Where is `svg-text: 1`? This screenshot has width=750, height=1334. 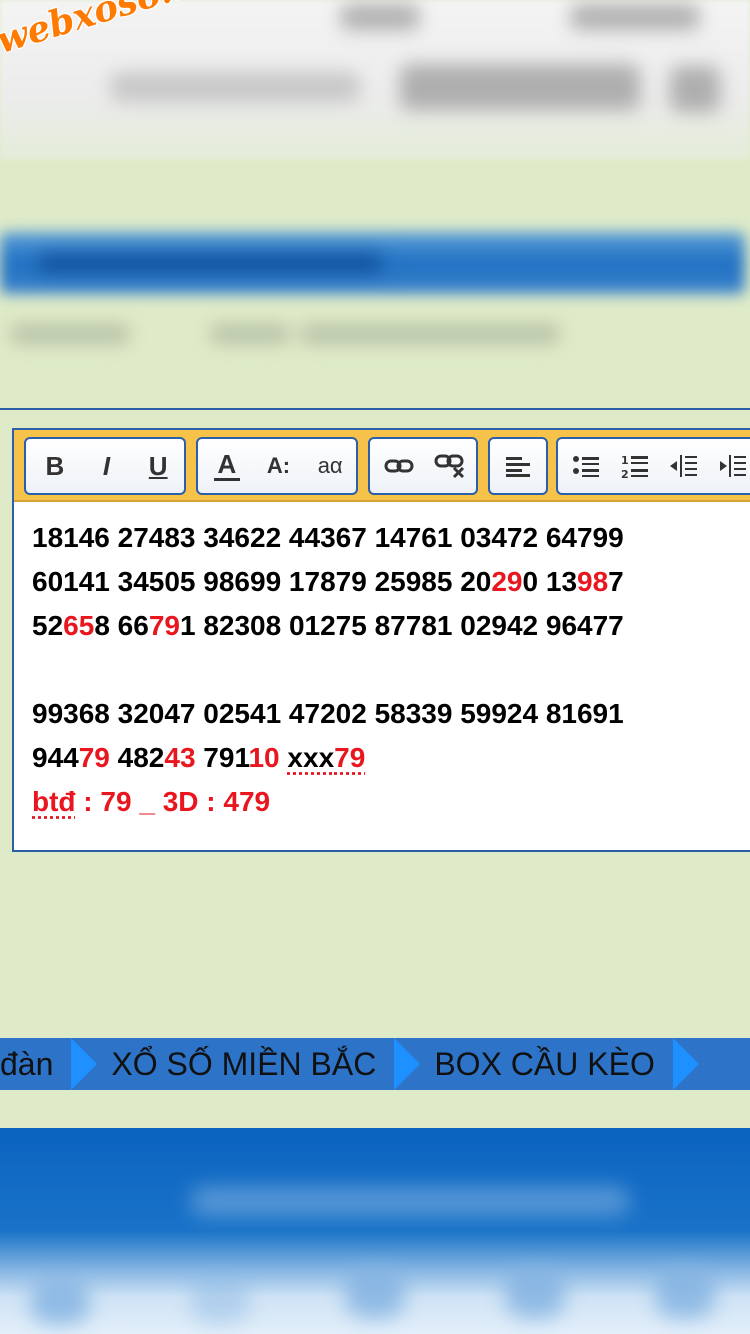
svg-text: 1 is located at coordinates (625, 460).